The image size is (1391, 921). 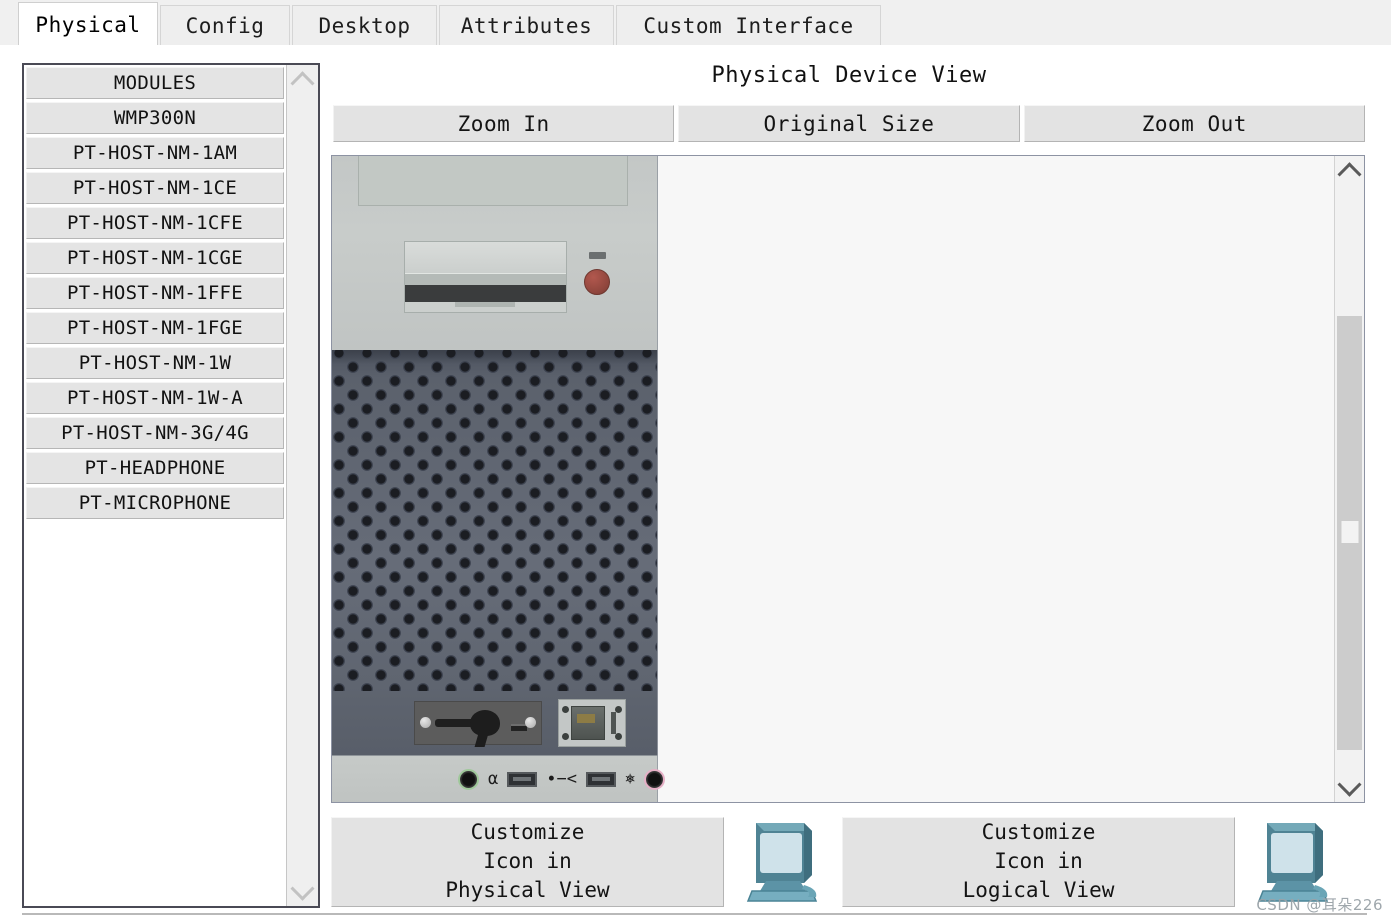 I want to click on module-item-pt-host-nm-1am: PT-HOST-NM-1AM, so click(x=155, y=153).